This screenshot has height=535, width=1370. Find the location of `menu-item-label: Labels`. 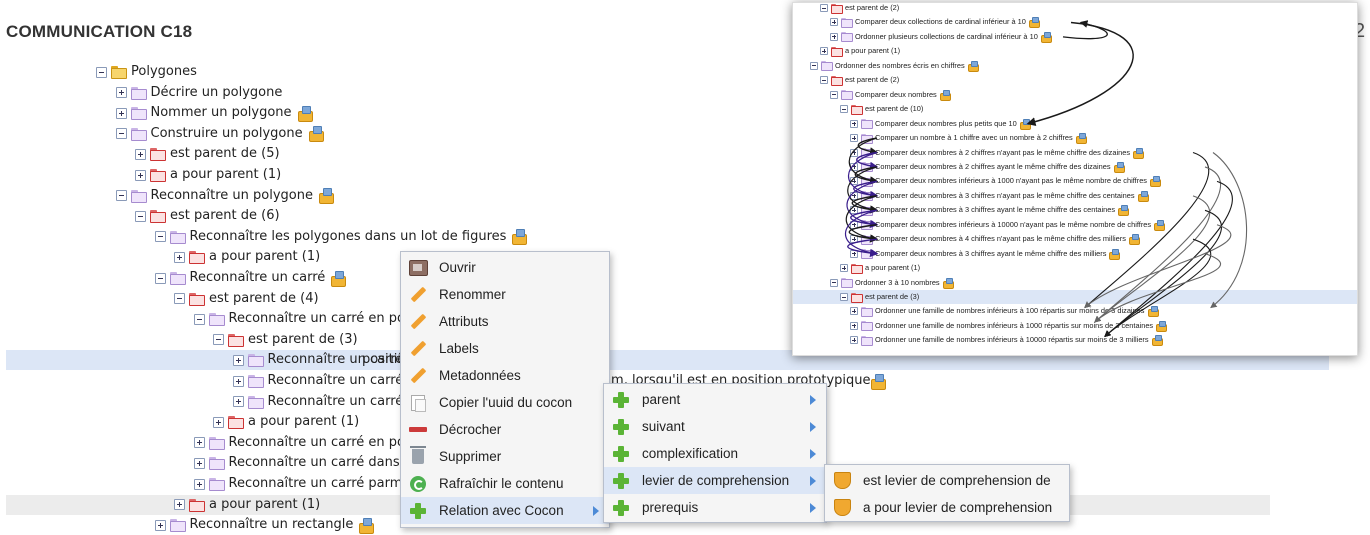

menu-item-label: Labels is located at coordinates (459, 348).